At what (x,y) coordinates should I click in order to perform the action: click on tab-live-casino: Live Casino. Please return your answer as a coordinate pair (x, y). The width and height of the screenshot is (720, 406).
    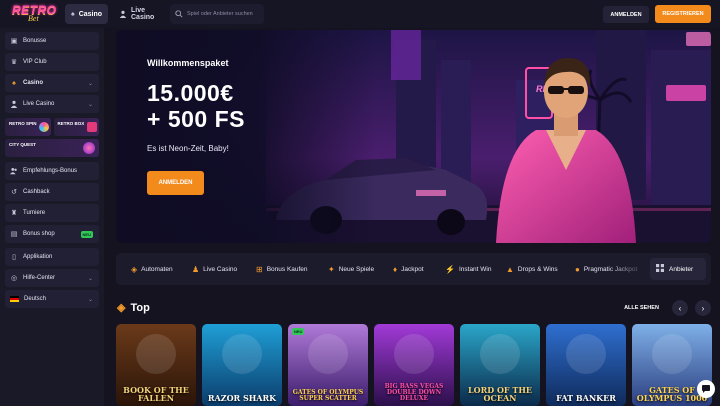
    Looking at the image, I should click on (139, 14).